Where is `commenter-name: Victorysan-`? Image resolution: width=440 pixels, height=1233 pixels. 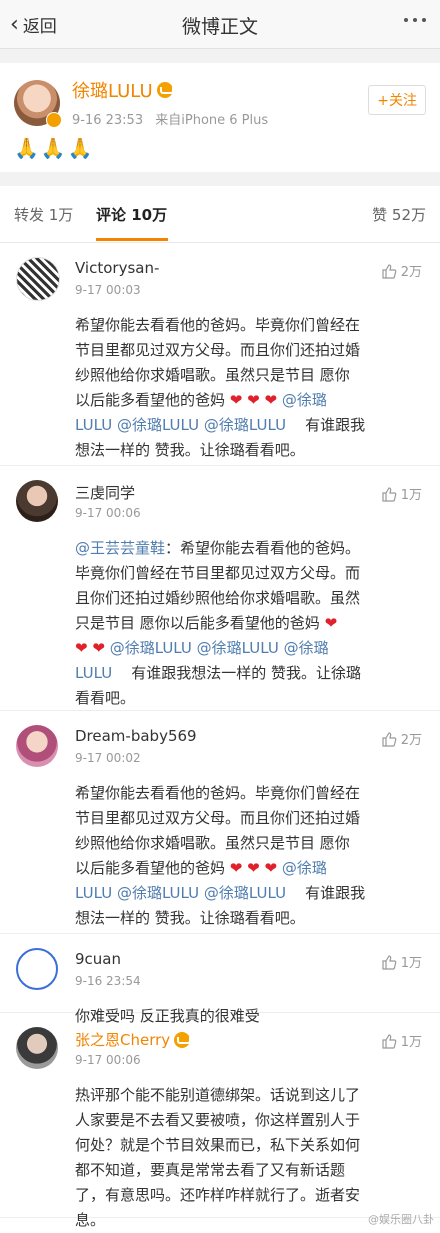 commenter-name: Victorysan- is located at coordinates (117, 268).